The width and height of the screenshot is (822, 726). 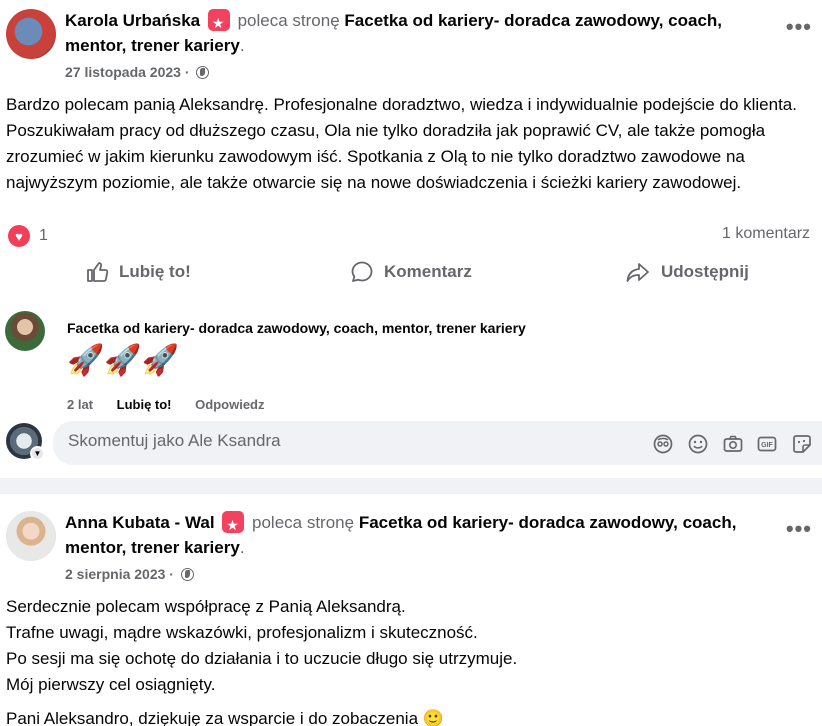 I want to click on comment-button: Komentarz, so click(x=411, y=272).